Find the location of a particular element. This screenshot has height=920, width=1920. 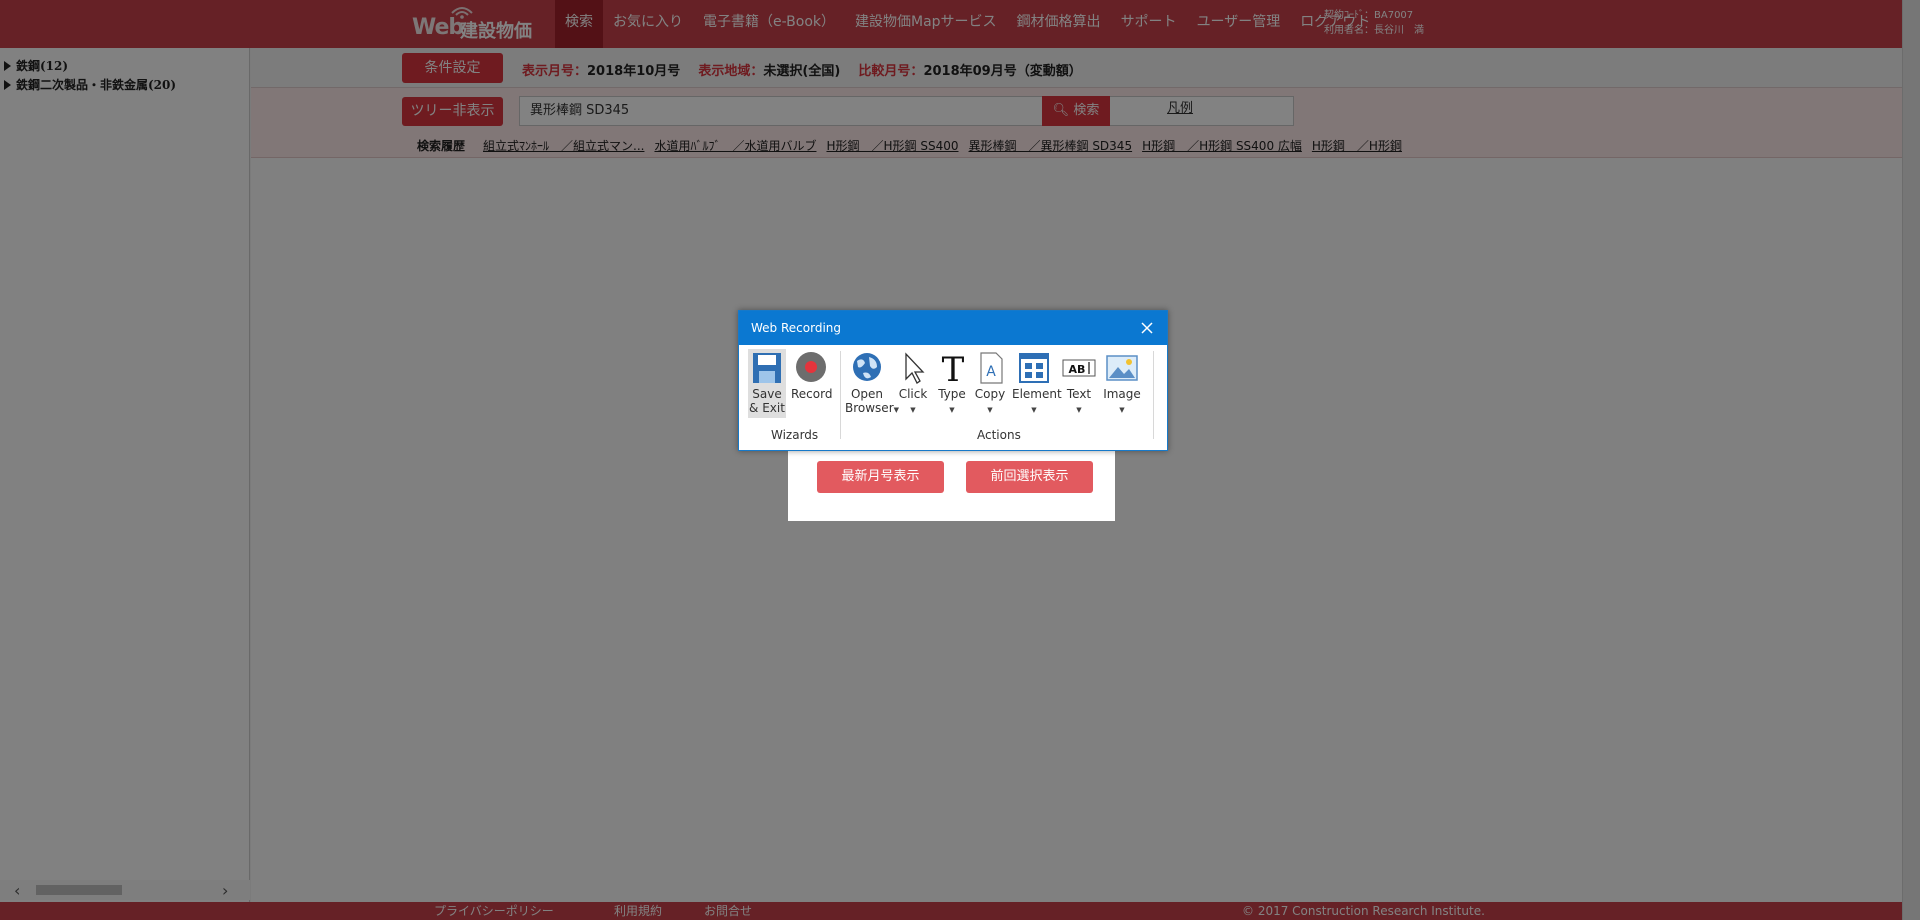

save-icon is located at coordinates (767, 368).